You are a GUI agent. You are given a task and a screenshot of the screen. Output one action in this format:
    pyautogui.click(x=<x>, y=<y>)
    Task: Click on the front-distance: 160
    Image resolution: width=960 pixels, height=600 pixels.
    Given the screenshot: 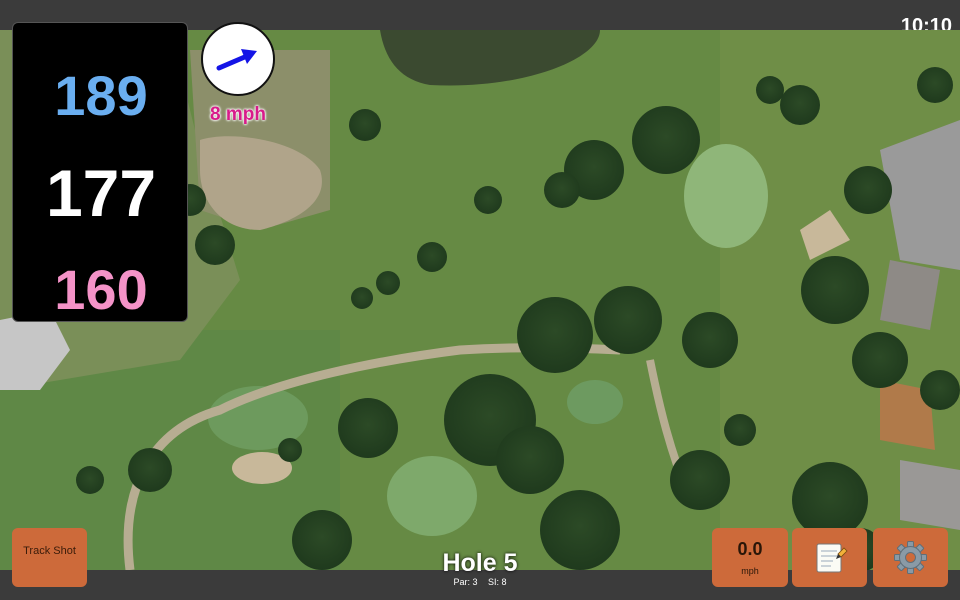 What is the action you would take?
    pyautogui.click(x=101, y=289)
    